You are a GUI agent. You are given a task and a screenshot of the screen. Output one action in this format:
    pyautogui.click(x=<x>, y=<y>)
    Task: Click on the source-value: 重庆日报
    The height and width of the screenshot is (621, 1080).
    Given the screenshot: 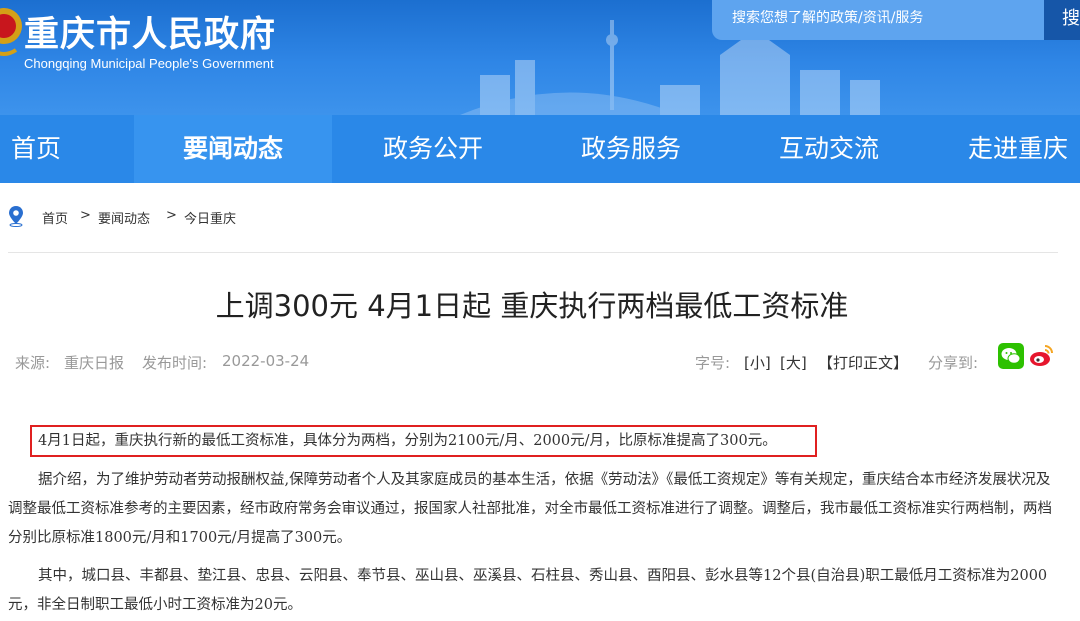 What is the action you would take?
    pyautogui.click(x=94, y=363)
    